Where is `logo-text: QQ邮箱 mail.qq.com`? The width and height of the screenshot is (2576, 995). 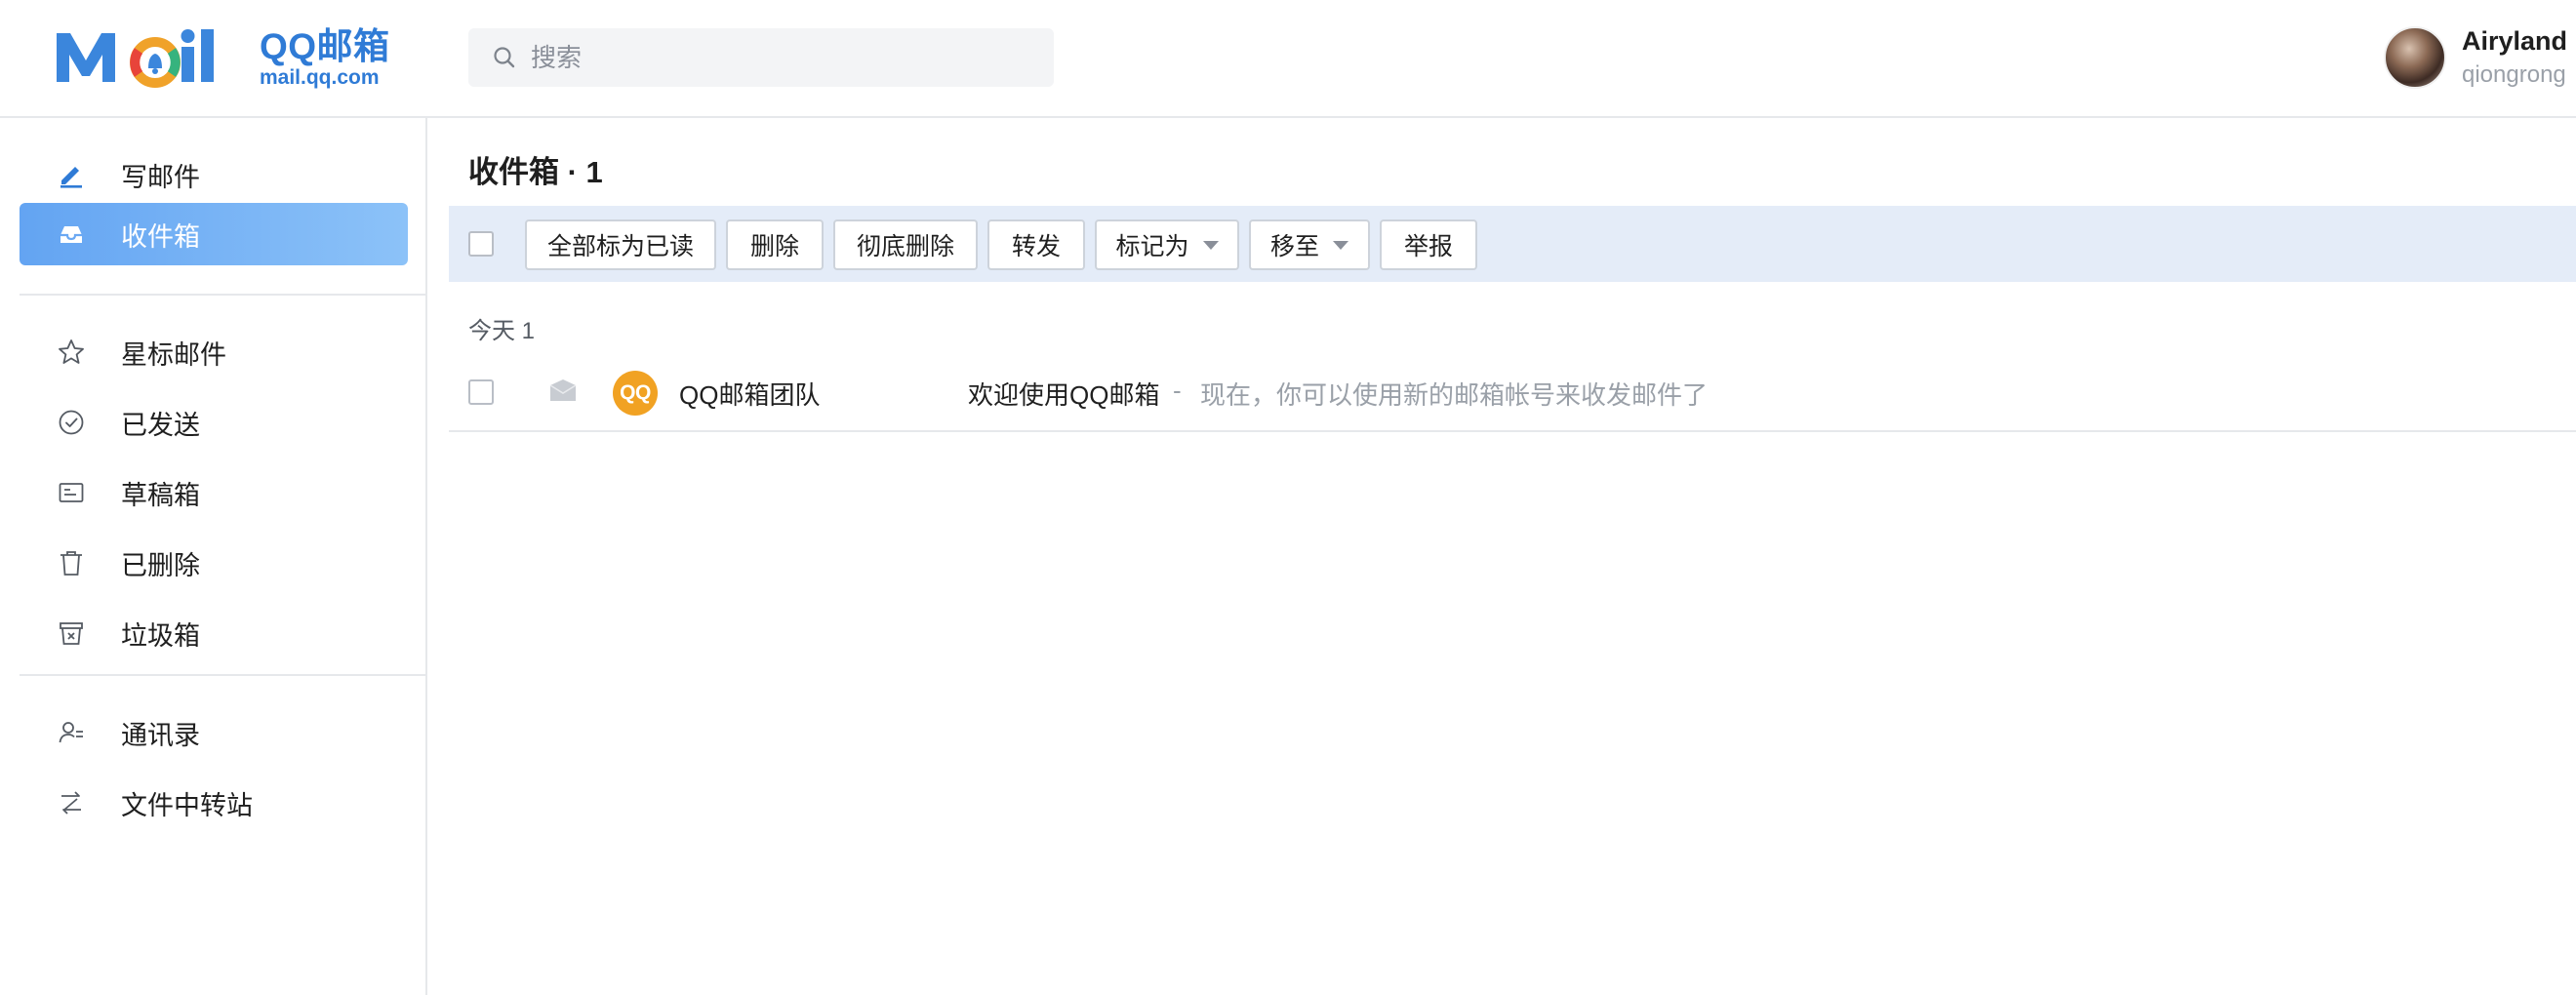
logo-text: QQ邮箱 mail.qq.com is located at coordinates (325, 58).